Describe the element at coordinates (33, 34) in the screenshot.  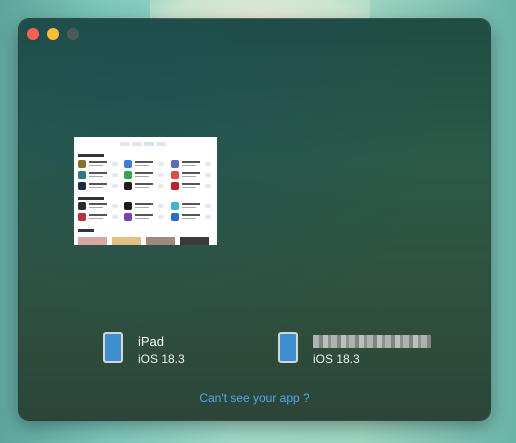
I see `window-close-button` at that location.